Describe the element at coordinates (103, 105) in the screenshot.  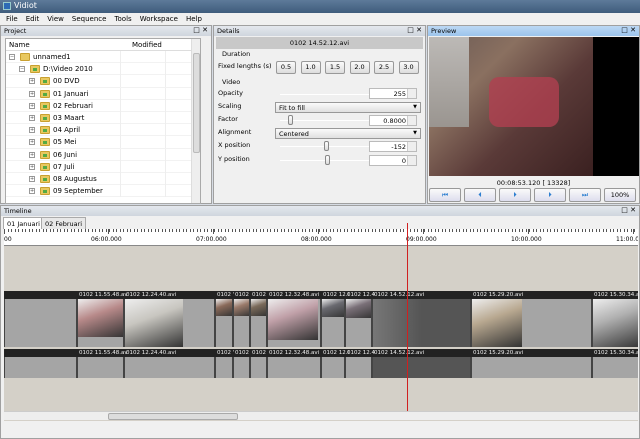
I see `tree-item: +02 Februari` at that location.